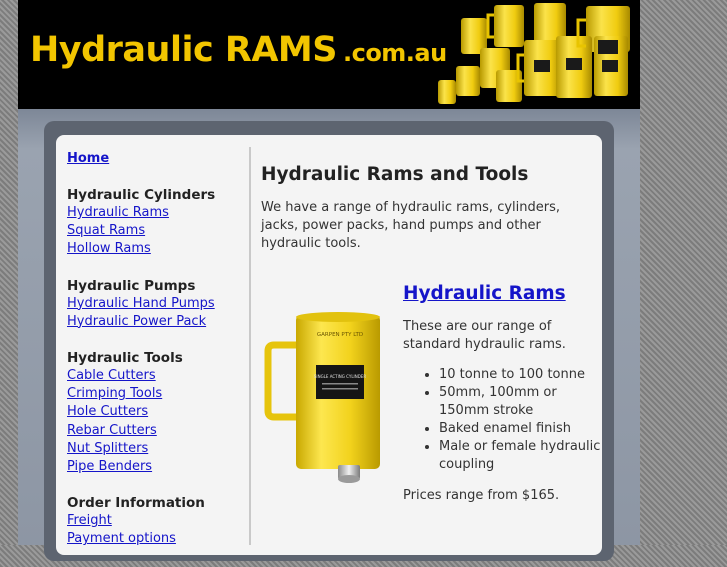  What do you see at coordinates (534, 53) in the screenshot?
I see `hydraulic-rams-banner-image` at bounding box center [534, 53].